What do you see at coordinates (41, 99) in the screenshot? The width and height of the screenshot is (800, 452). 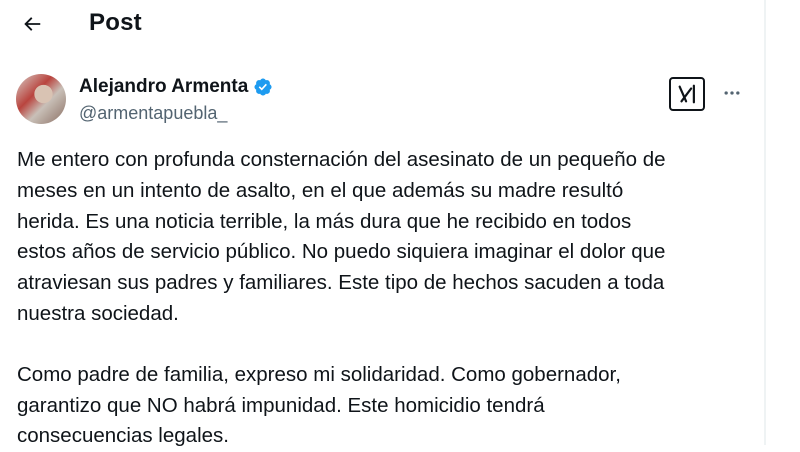 I see `avatar` at bounding box center [41, 99].